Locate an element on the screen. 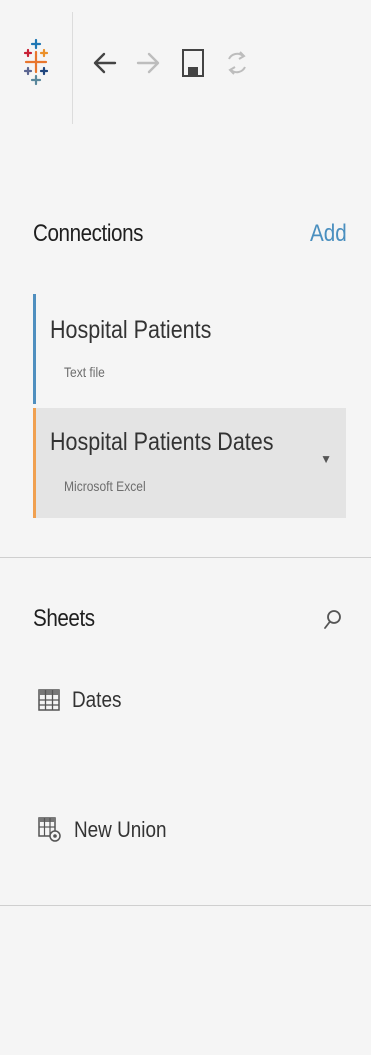 The image size is (371, 1055). sheets-title: Sheets is located at coordinates (64, 618).